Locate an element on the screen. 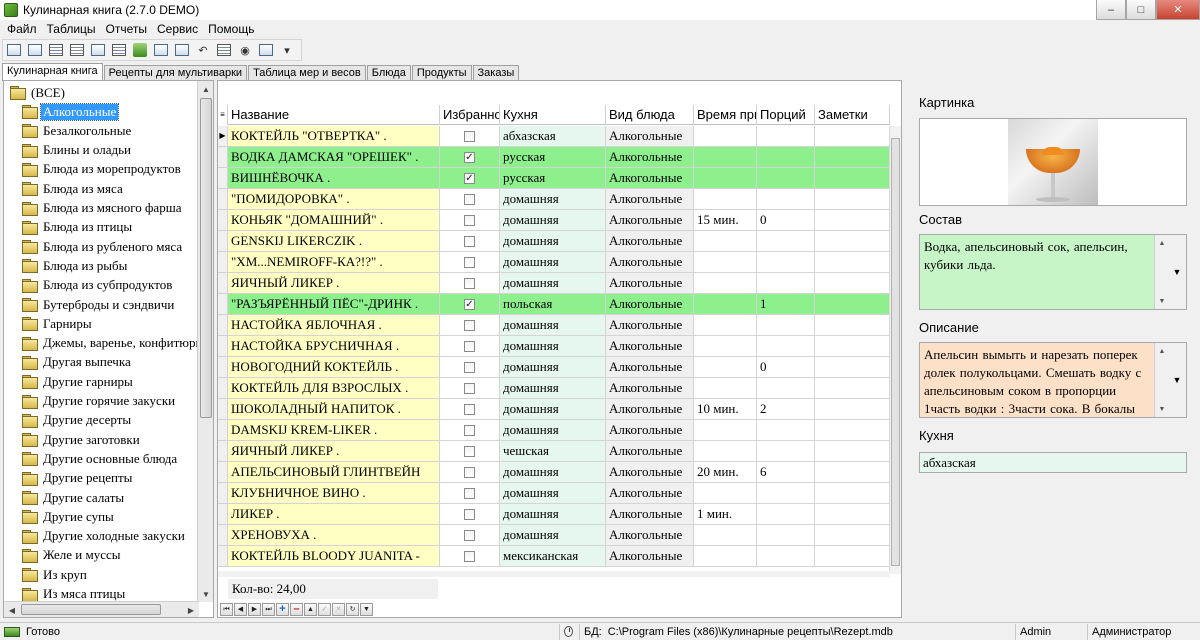 The image size is (1200, 640). settings-icon is located at coordinates (266, 50).